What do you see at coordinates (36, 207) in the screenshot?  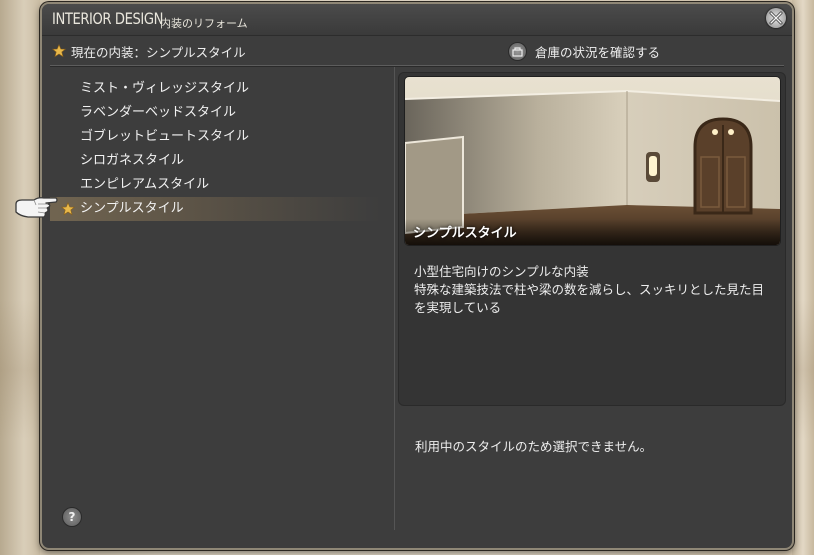 I see `hand-pointer-icon` at bounding box center [36, 207].